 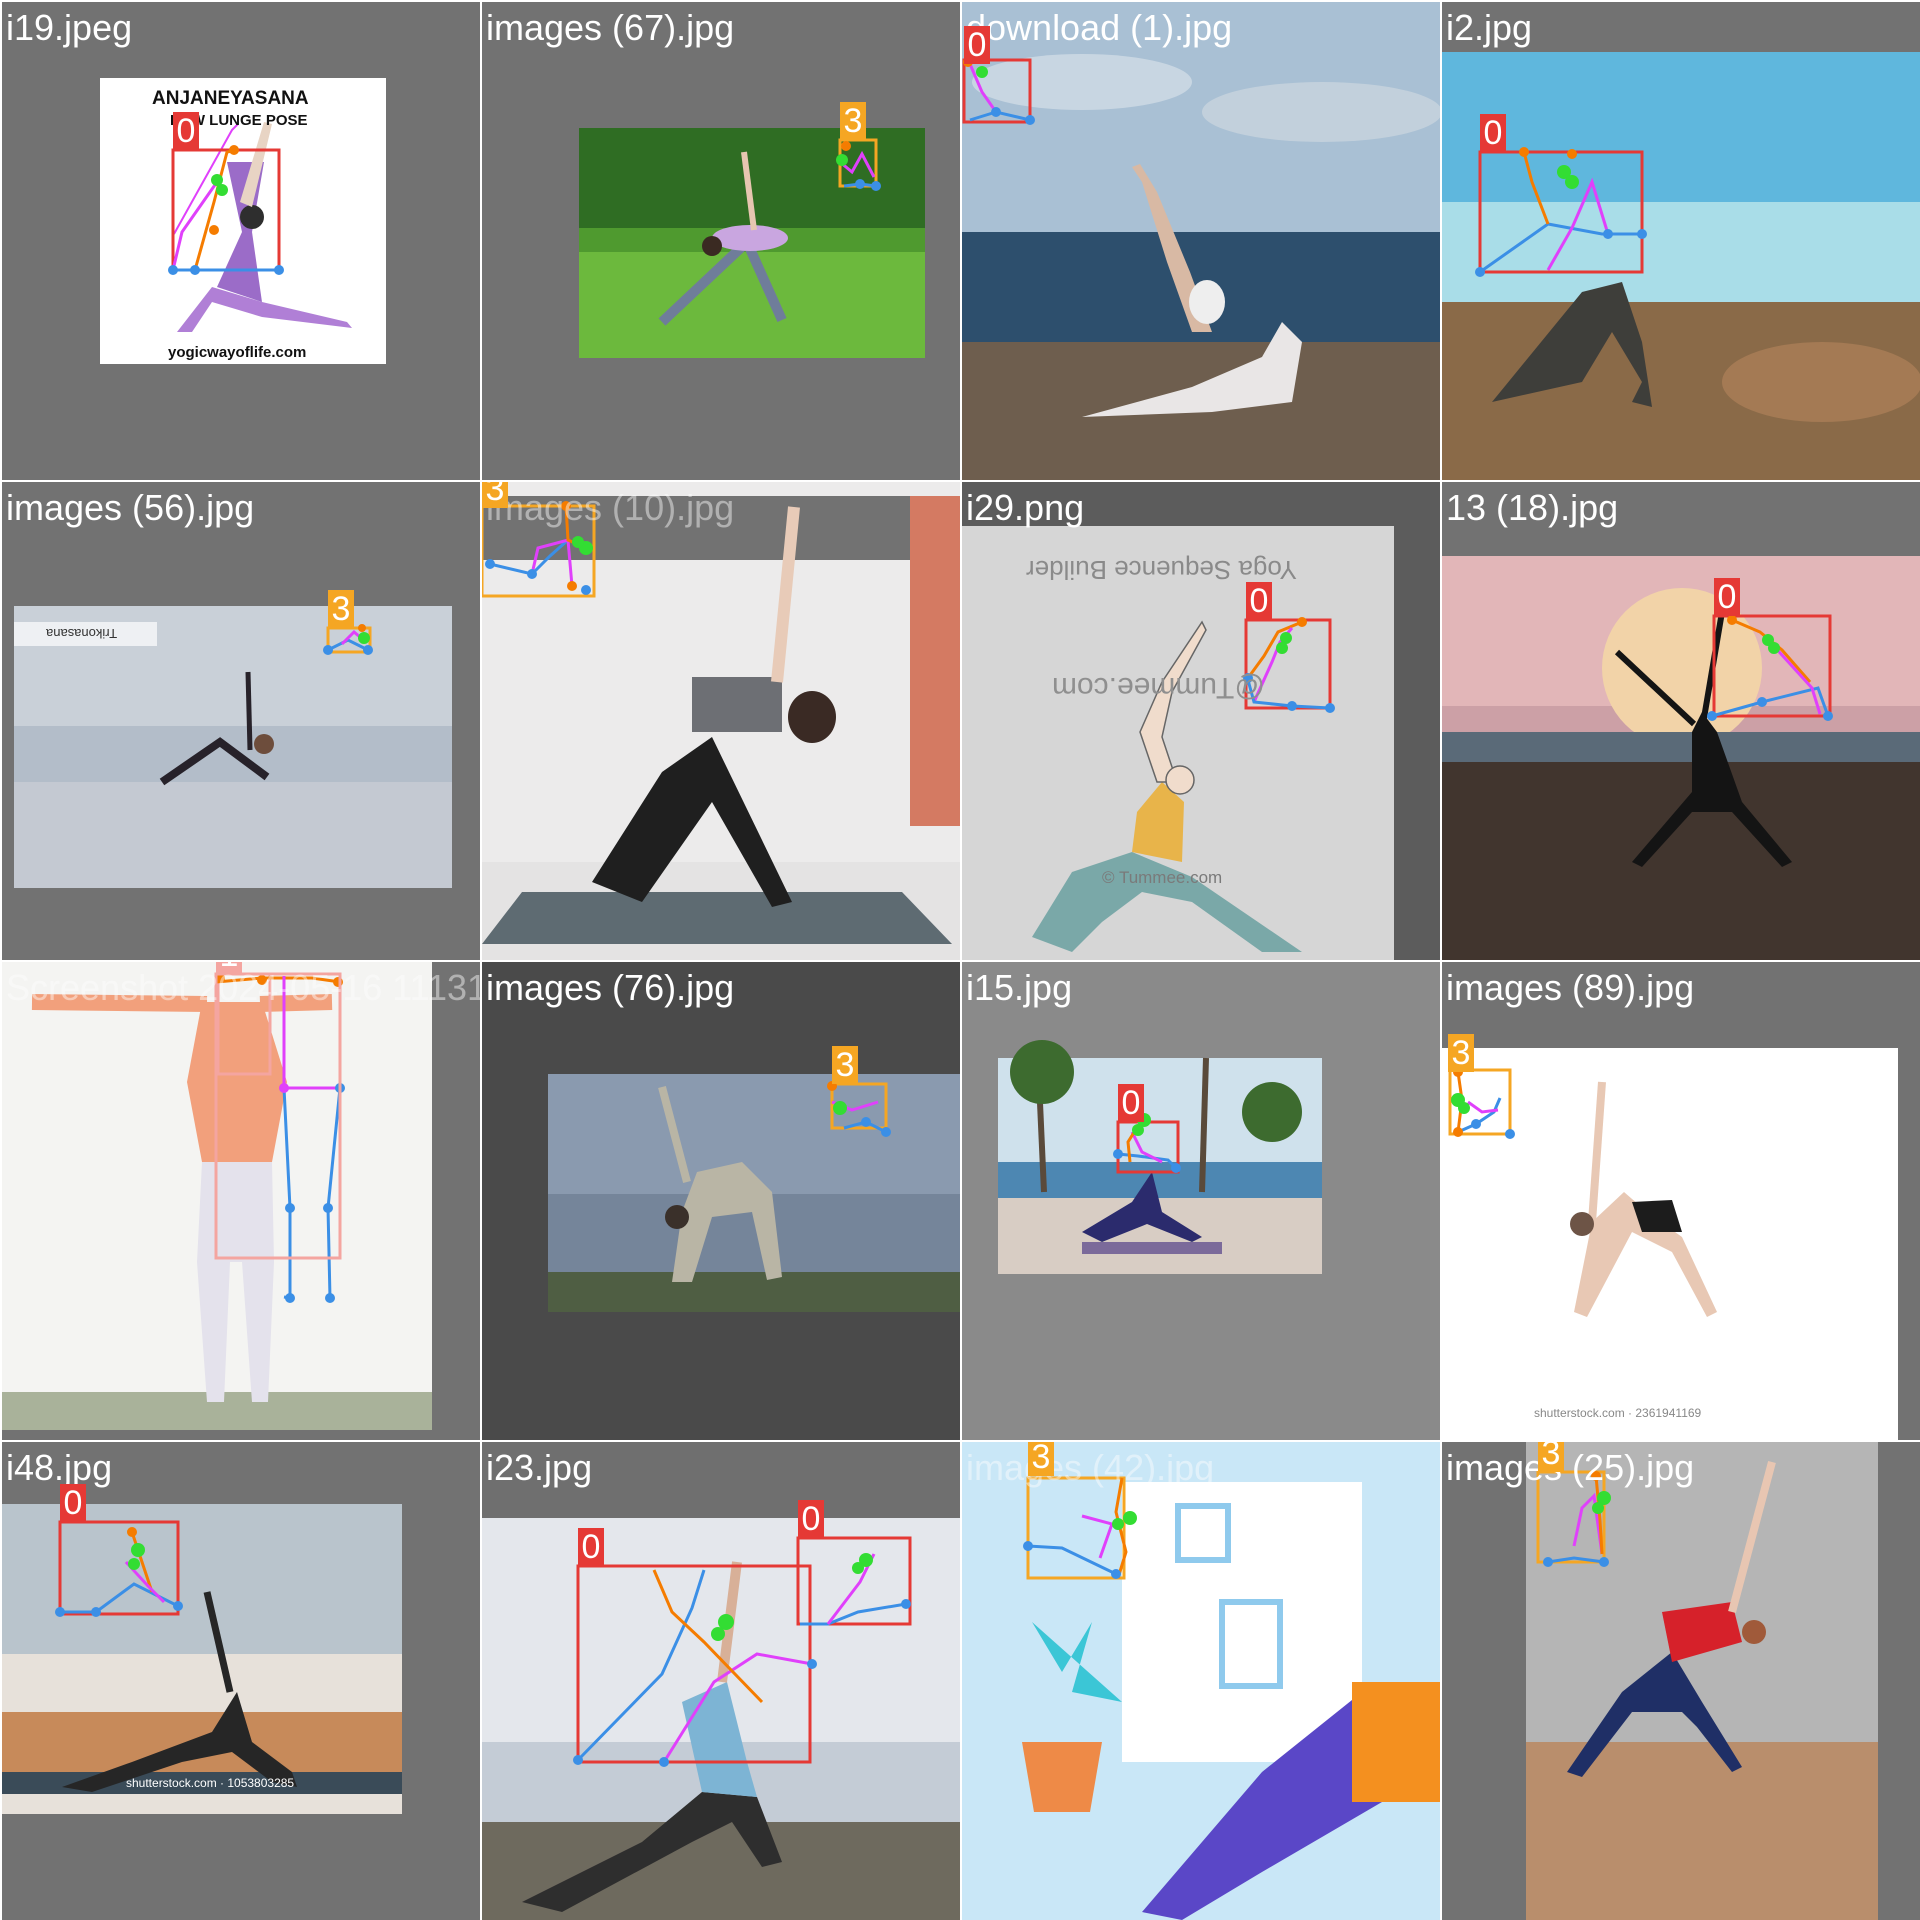 I want to click on mosaic-tile: 0 13 (18).jpg, so click(x=1681, y=721).